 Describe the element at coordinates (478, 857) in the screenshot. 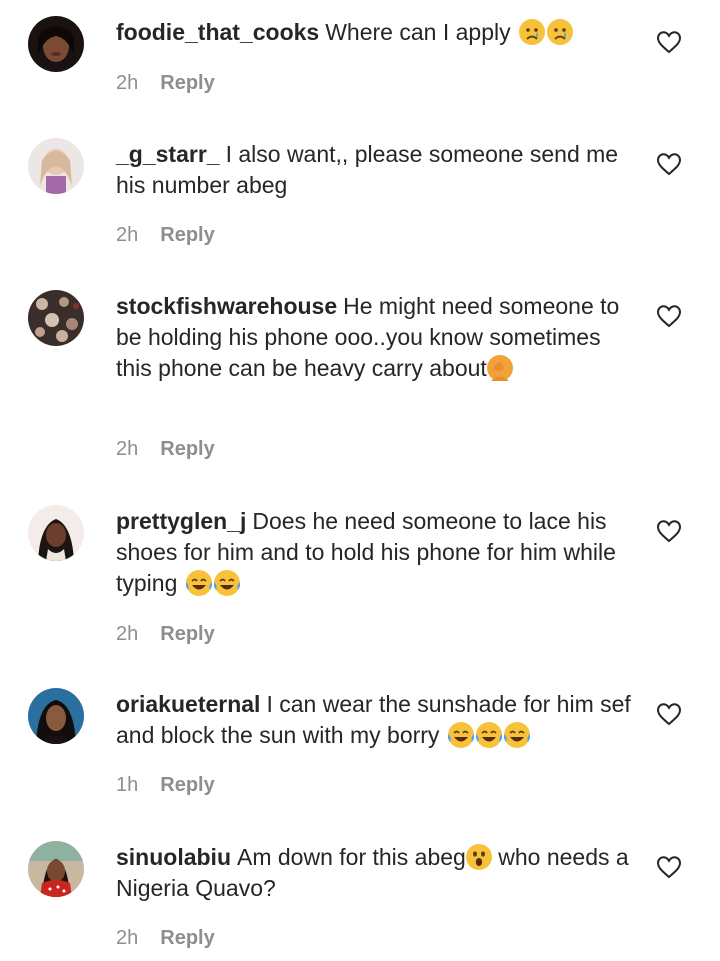

I see `astonished-face-icon` at that location.